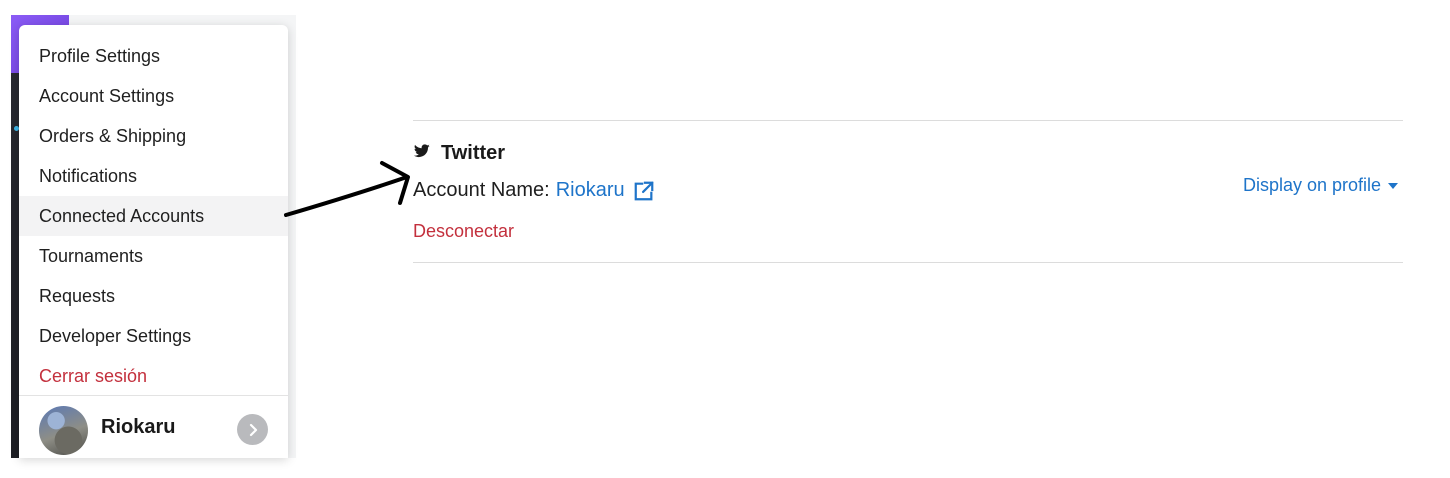 The width and height of the screenshot is (1450, 478). Describe the element at coordinates (153, 296) in the screenshot. I see `menu-item-requests: Requests` at that location.